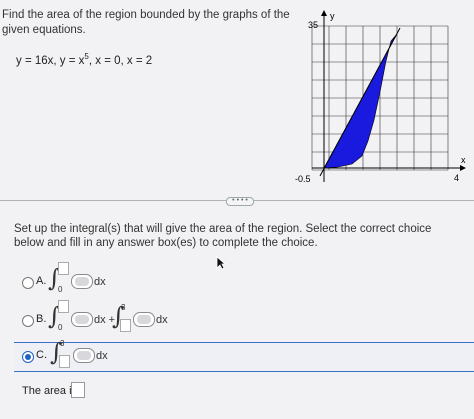 This screenshot has width=474, height=419. I want to click on choice-a-integrand, so click(82, 281).